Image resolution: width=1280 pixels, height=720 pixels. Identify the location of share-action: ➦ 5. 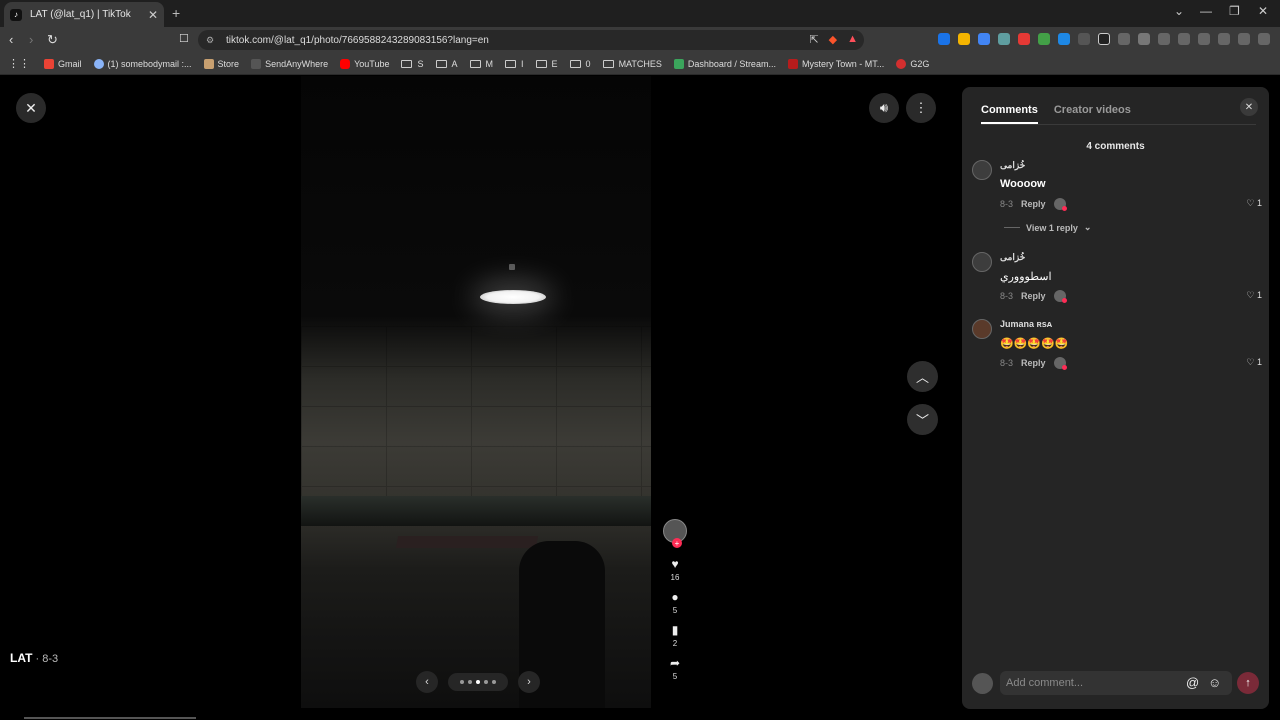
(675, 668).